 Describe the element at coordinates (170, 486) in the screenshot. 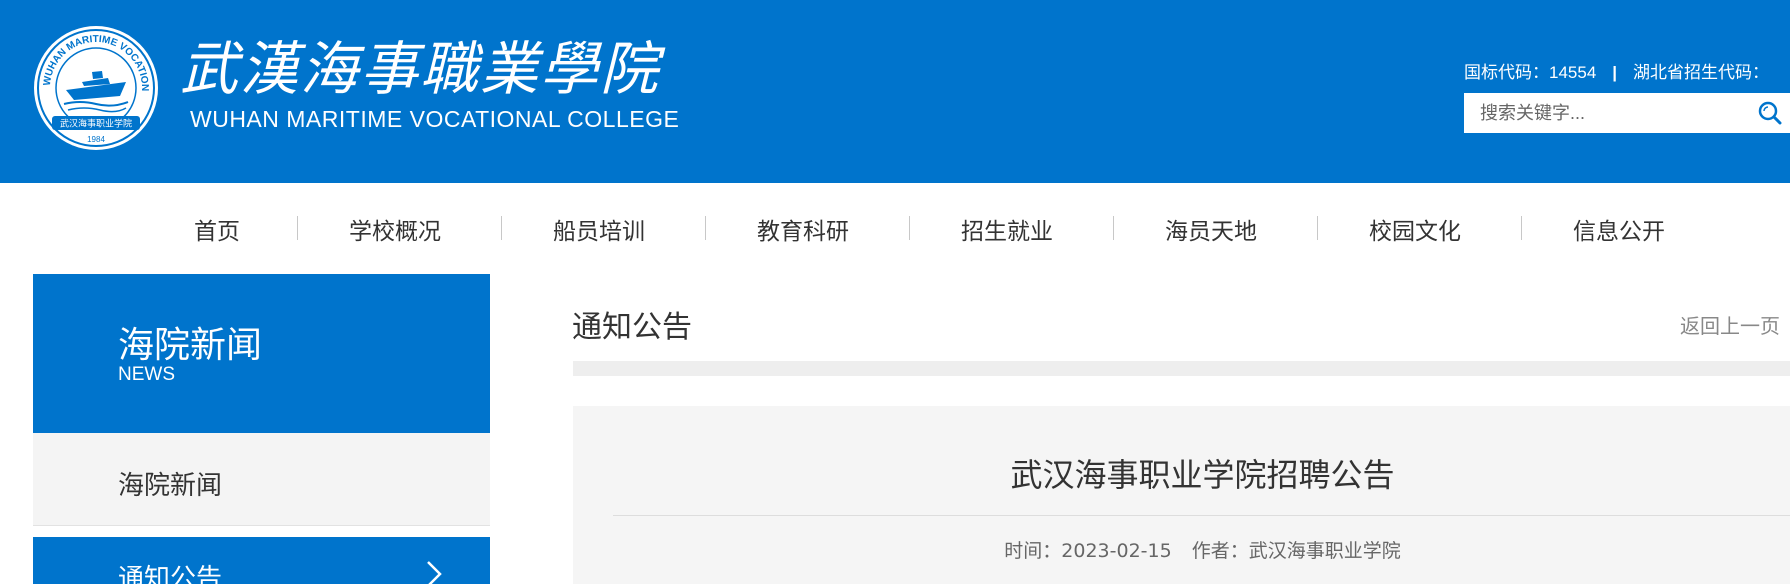

I see `sidebar-item-label: 海院新闻` at that location.